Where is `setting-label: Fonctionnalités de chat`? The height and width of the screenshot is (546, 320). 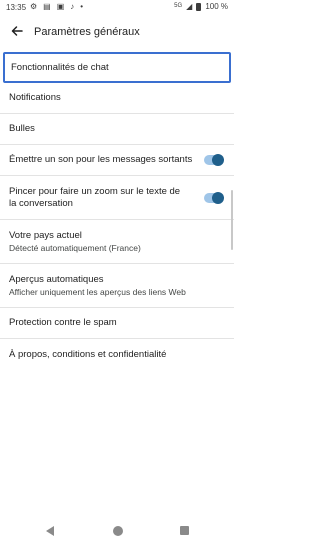 setting-label: Fonctionnalités de chat is located at coordinates (60, 67).